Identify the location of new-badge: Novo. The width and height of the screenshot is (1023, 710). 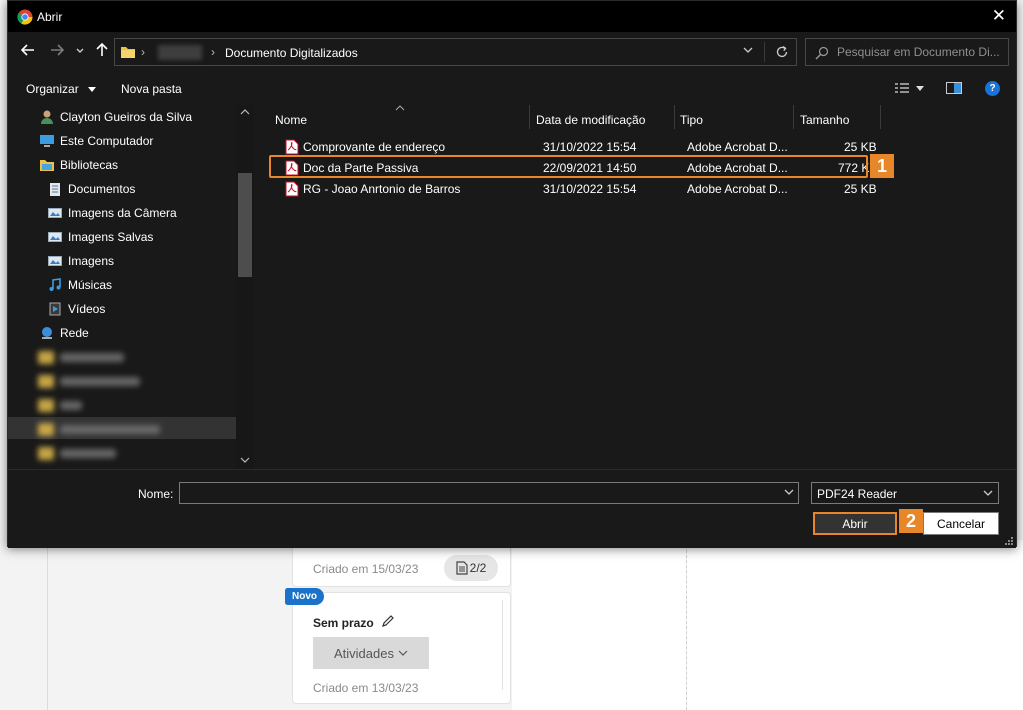
(304, 596).